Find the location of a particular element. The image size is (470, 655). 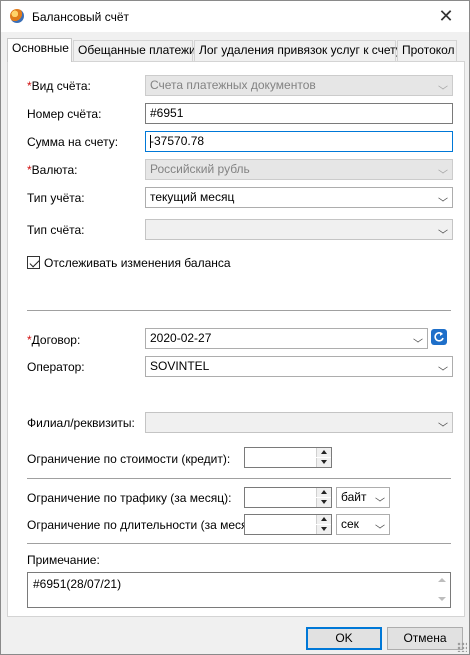

branch-select is located at coordinates (299, 422).